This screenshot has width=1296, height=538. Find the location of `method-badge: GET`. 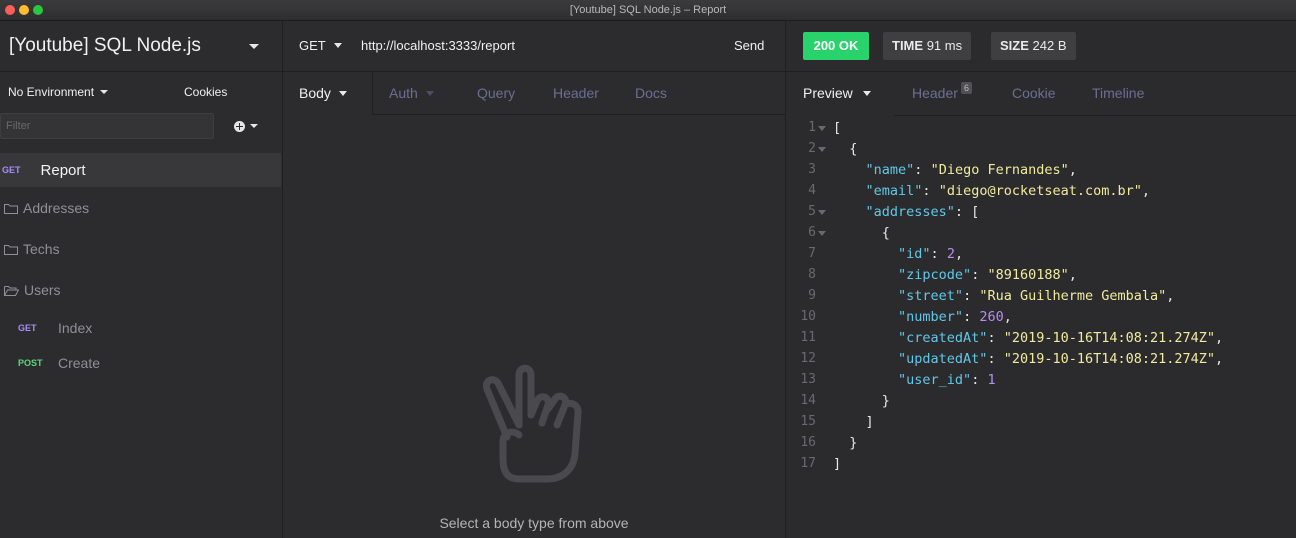

method-badge: GET is located at coordinates (27, 328).